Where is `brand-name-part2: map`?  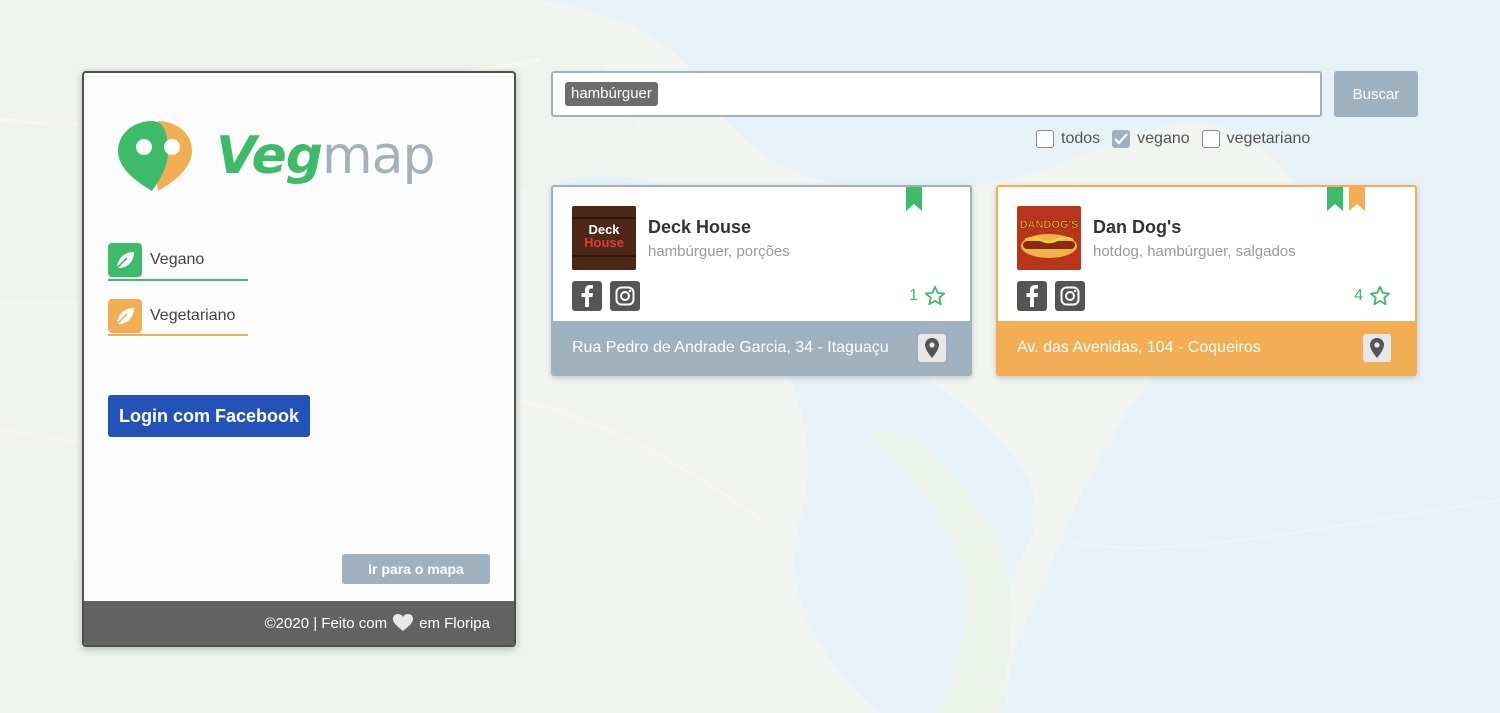 brand-name-part2: map is located at coordinates (378, 156).